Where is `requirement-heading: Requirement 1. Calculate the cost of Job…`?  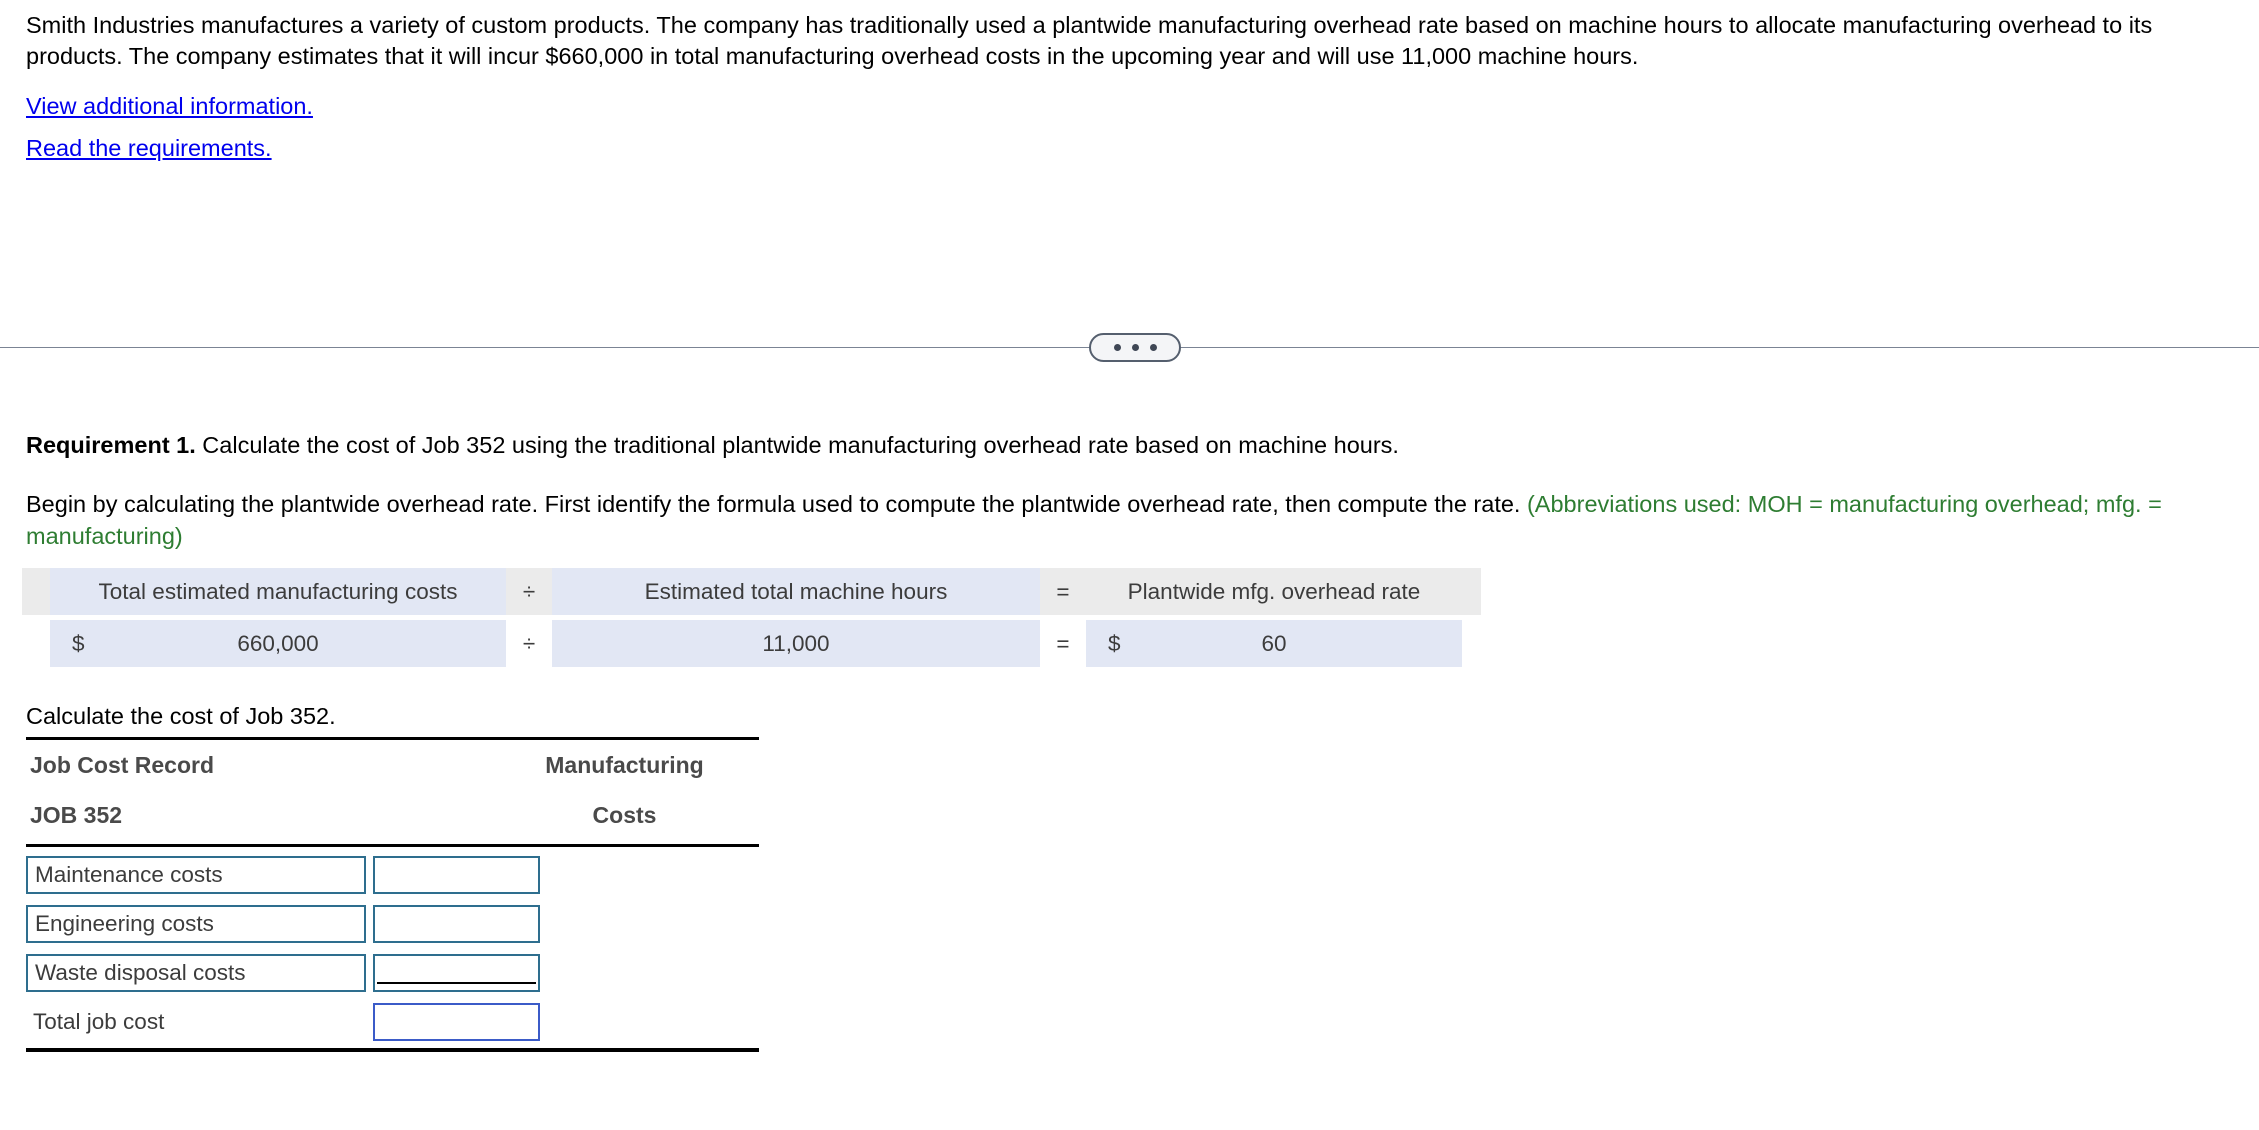 requirement-heading: Requirement 1. Calculate the cost of Job… is located at coordinates (1121, 445).